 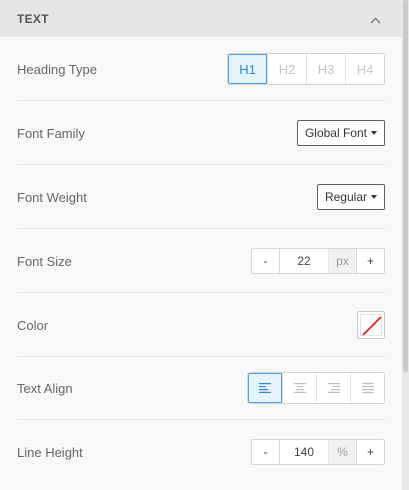 I want to click on font-size-decrement-button: -, so click(x=265, y=261).